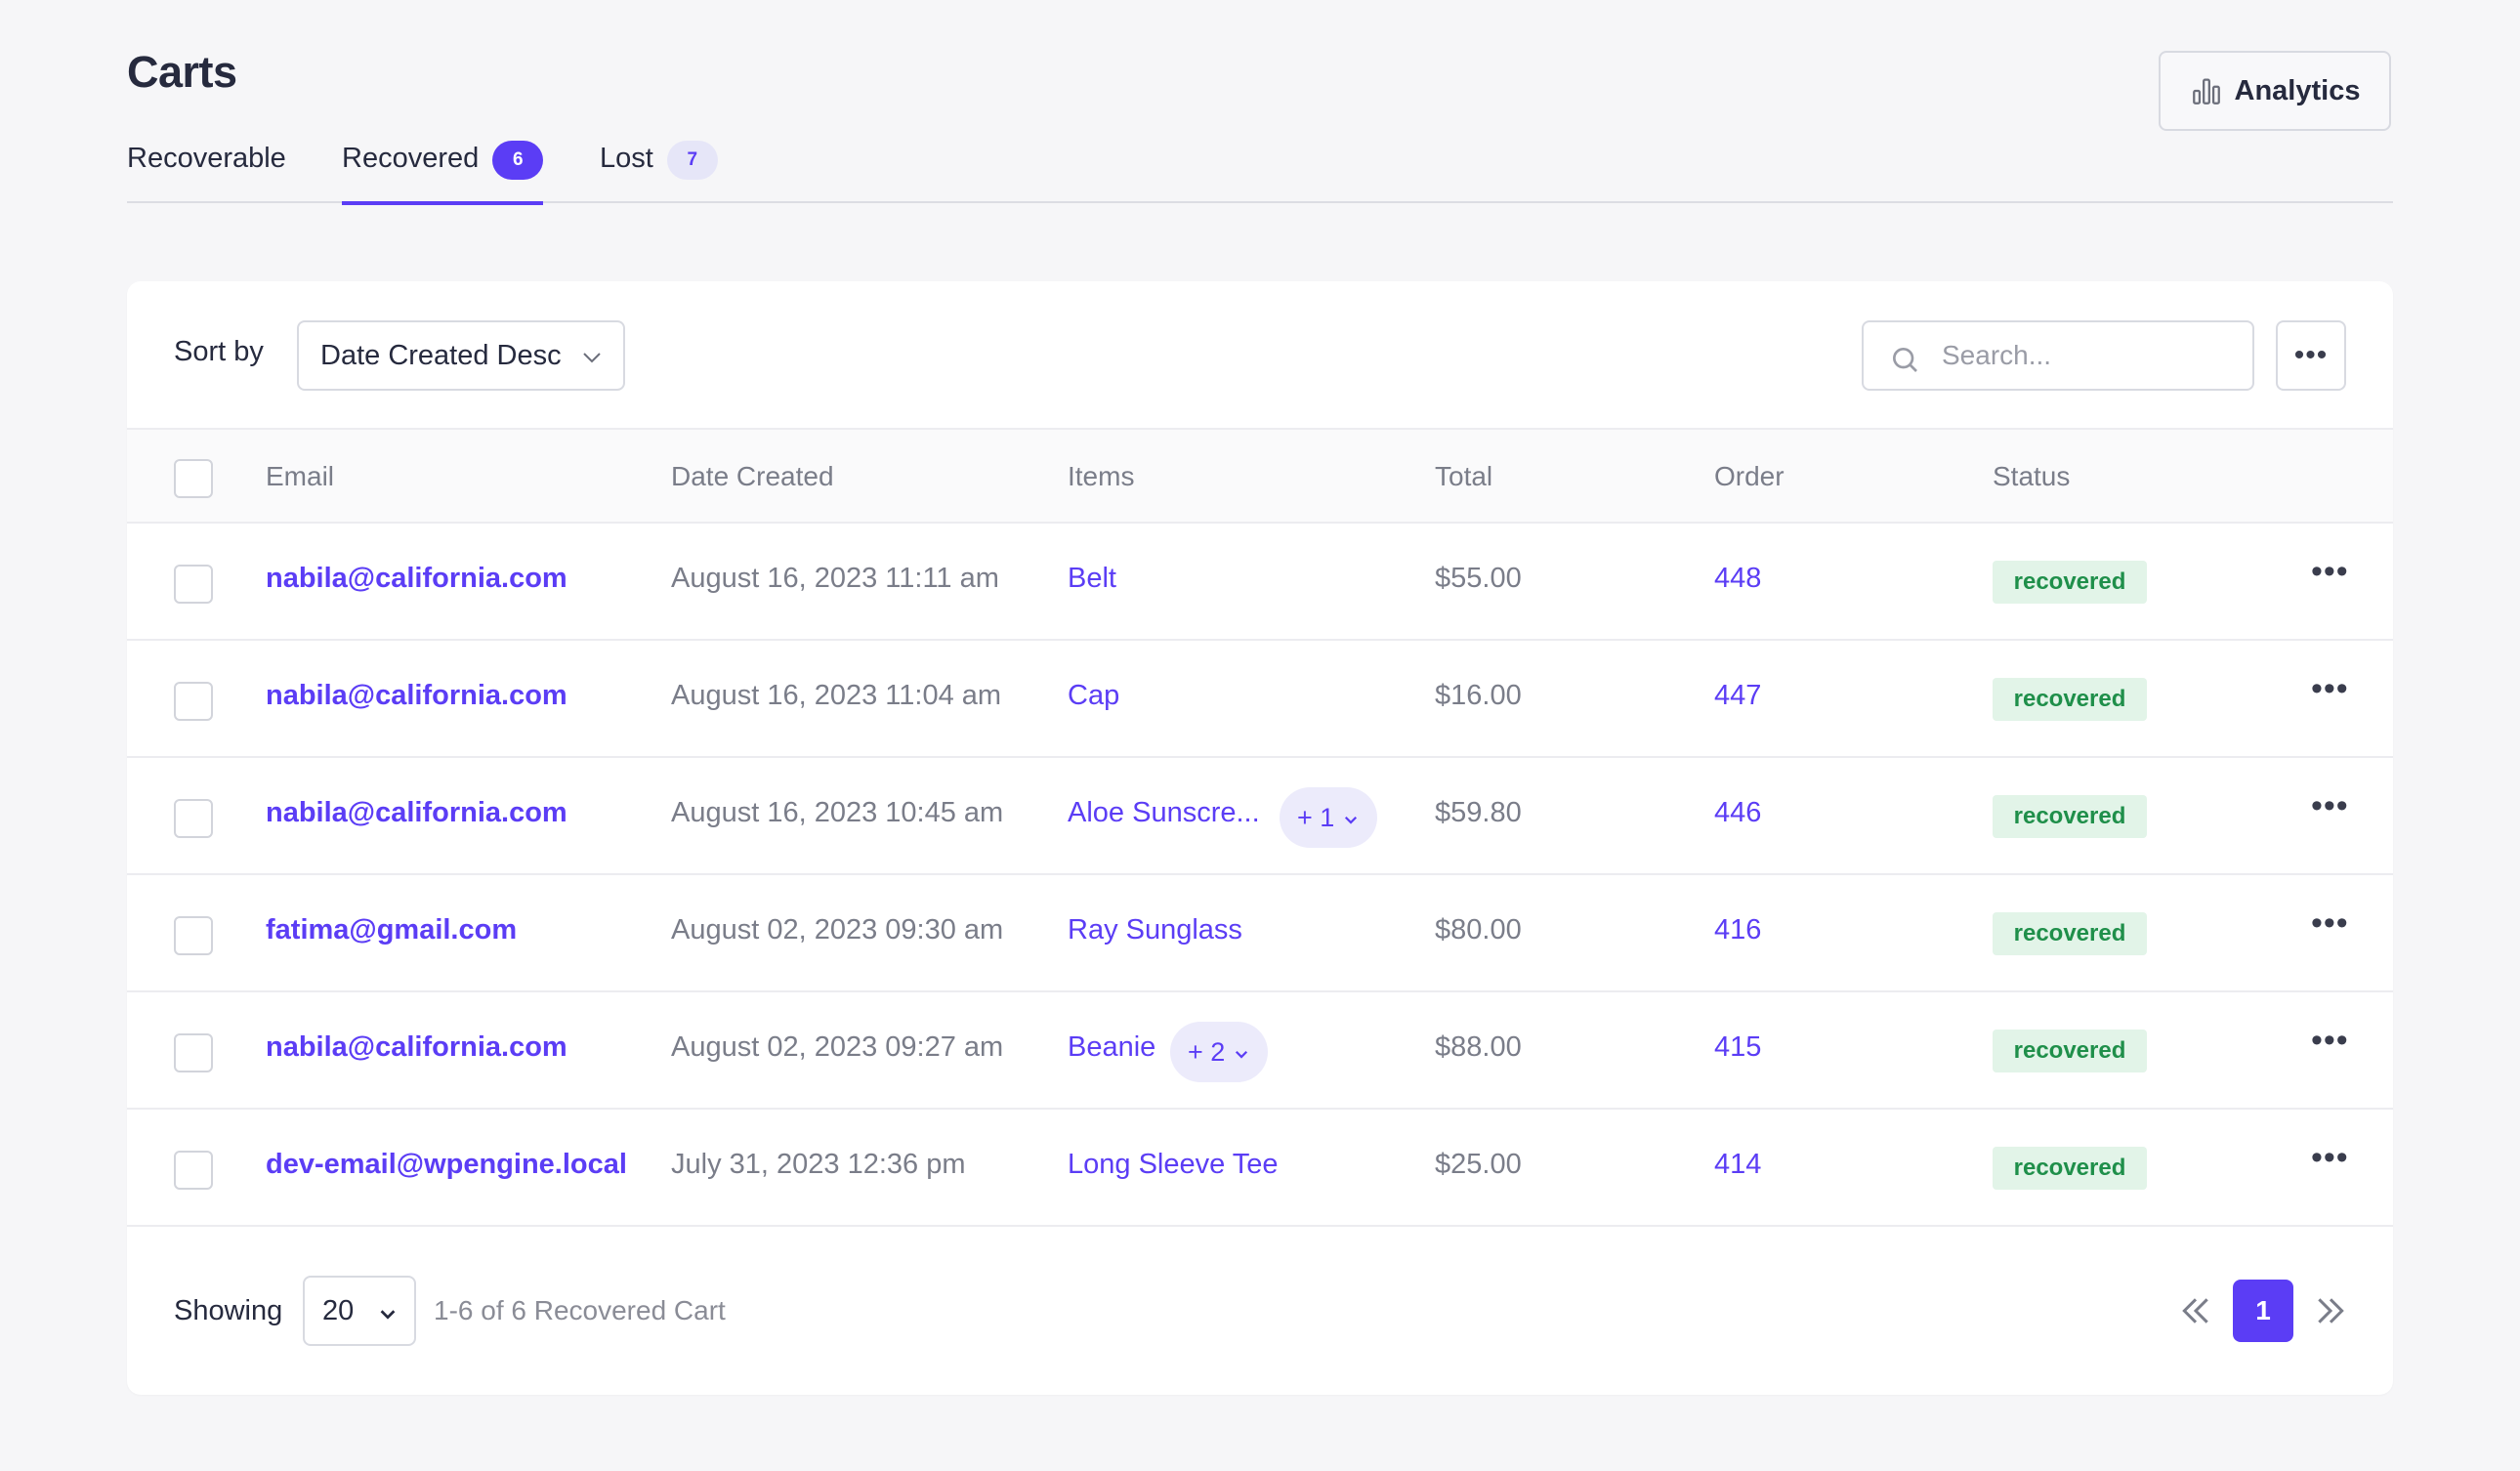 The width and height of the screenshot is (2520, 1471). What do you see at coordinates (1478, 812) in the screenshot?
I see `total-value: $59.80` at bounding box center [1478, 812].